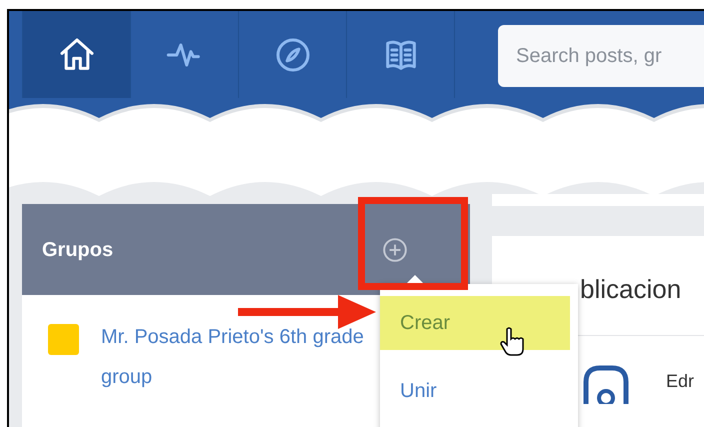 The width and height of the screenshot is (704, 427). What do you see at coordinates (77, 54) in the screenshot?
I see `nav-tab` at bounding box center [77, 54].